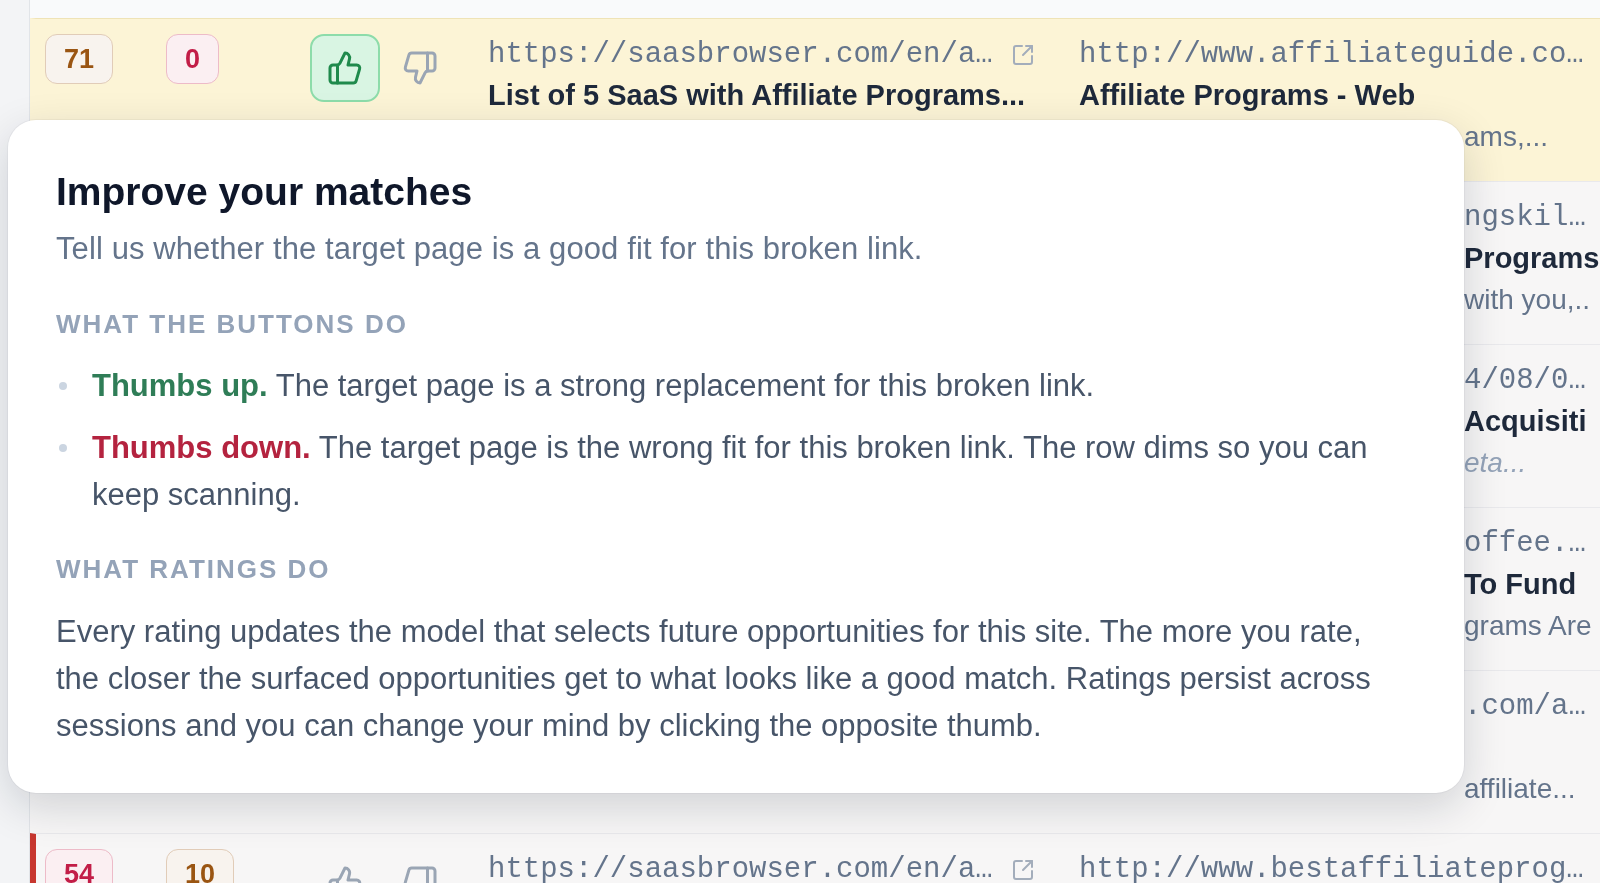 The height and width of the screenshot is (883, 1600). What do you see at coordinates (200, 866) in the screenshot?
I see `score-badge: 10` at bounding box center [200, 866].